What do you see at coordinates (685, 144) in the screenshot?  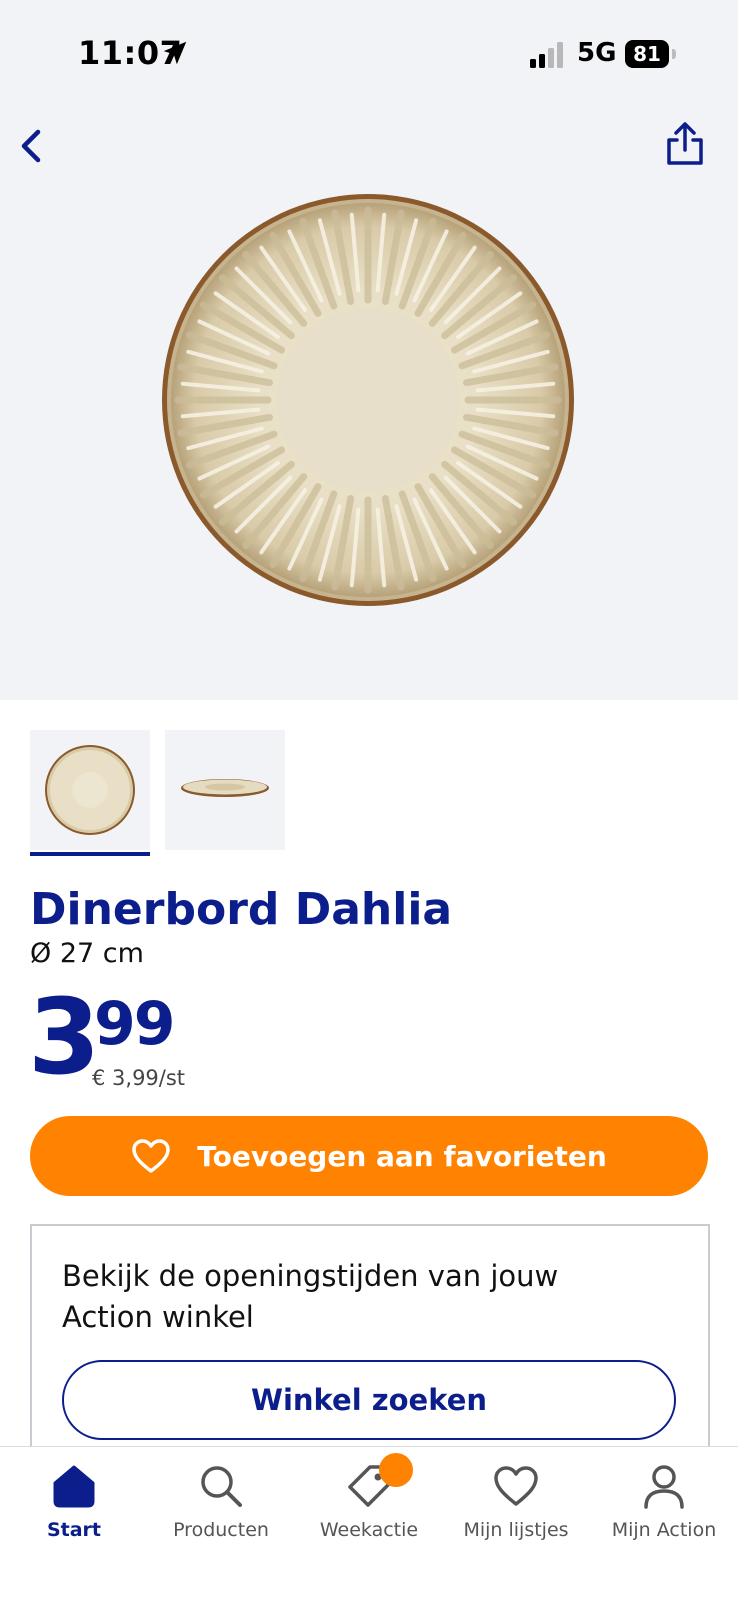 I see `share-icon` at bounding box center [685, 144].